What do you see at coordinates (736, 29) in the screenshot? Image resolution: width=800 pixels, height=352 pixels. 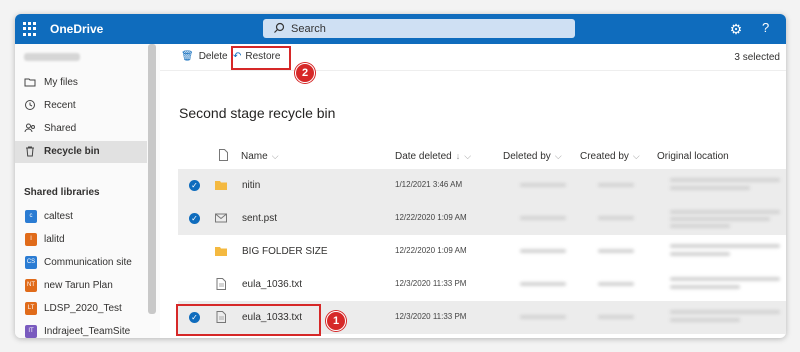 I see `gear-icon: ⚙` at bounding box center [736, 29].